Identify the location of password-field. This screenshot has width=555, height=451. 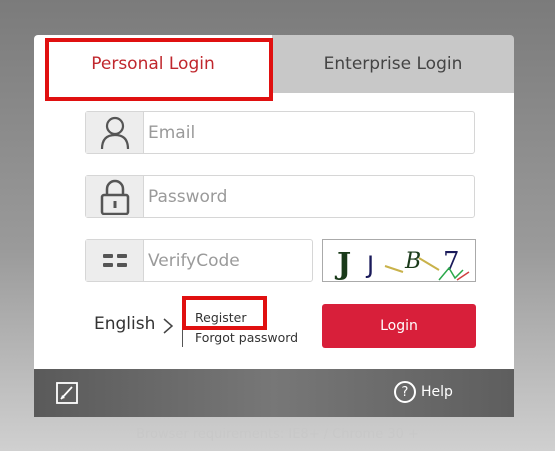
(280, 196).